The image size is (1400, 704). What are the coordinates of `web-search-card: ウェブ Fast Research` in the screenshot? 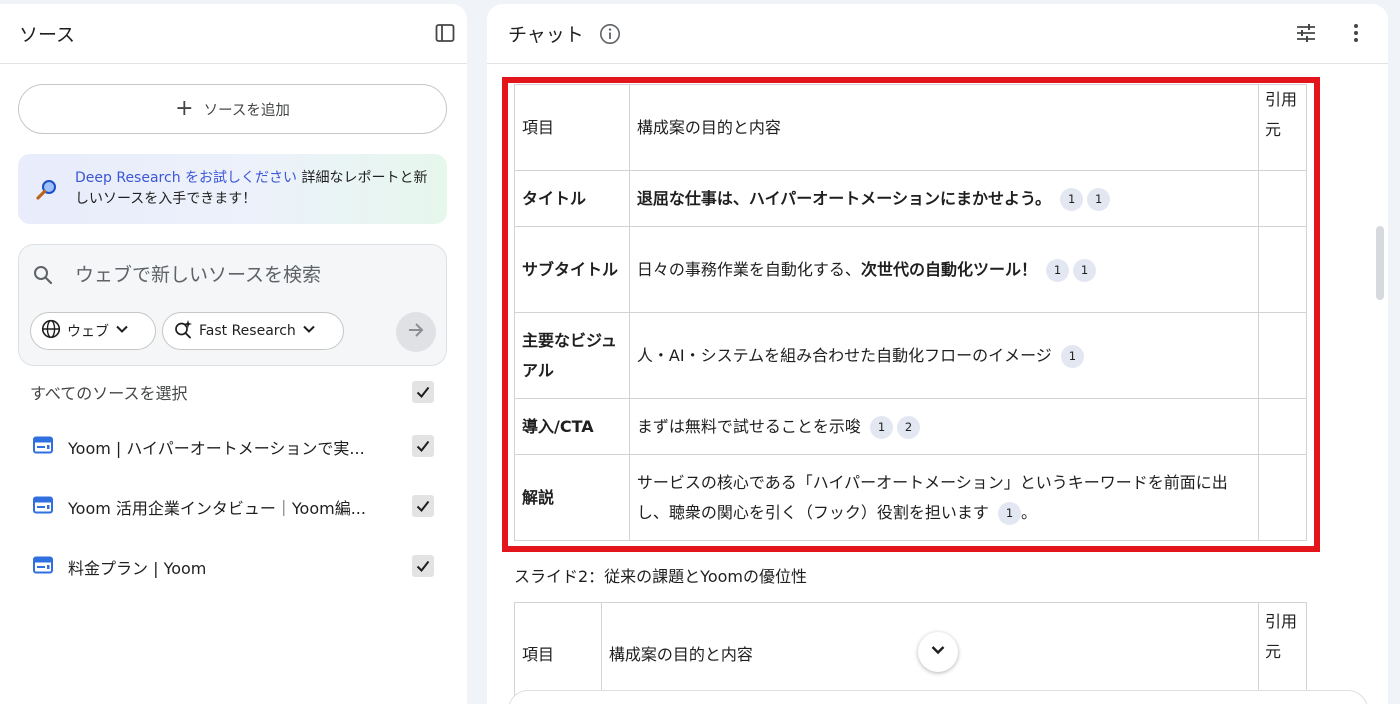 It's located at (232, 305).